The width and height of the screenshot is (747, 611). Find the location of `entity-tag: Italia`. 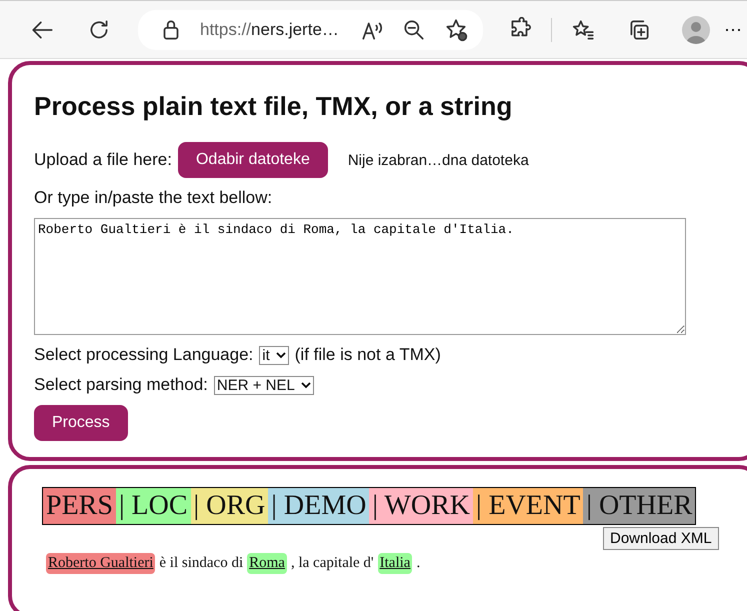

entity-tag: Italia is located at coordinates (395, 563).